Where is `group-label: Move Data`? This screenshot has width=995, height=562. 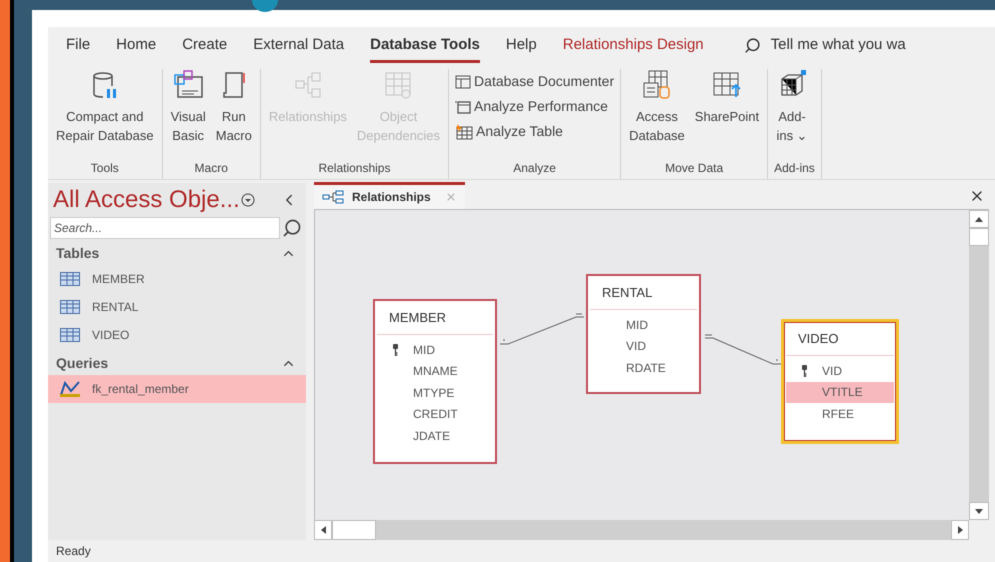
group-label: Move Data is located at coordinates (694, 168).